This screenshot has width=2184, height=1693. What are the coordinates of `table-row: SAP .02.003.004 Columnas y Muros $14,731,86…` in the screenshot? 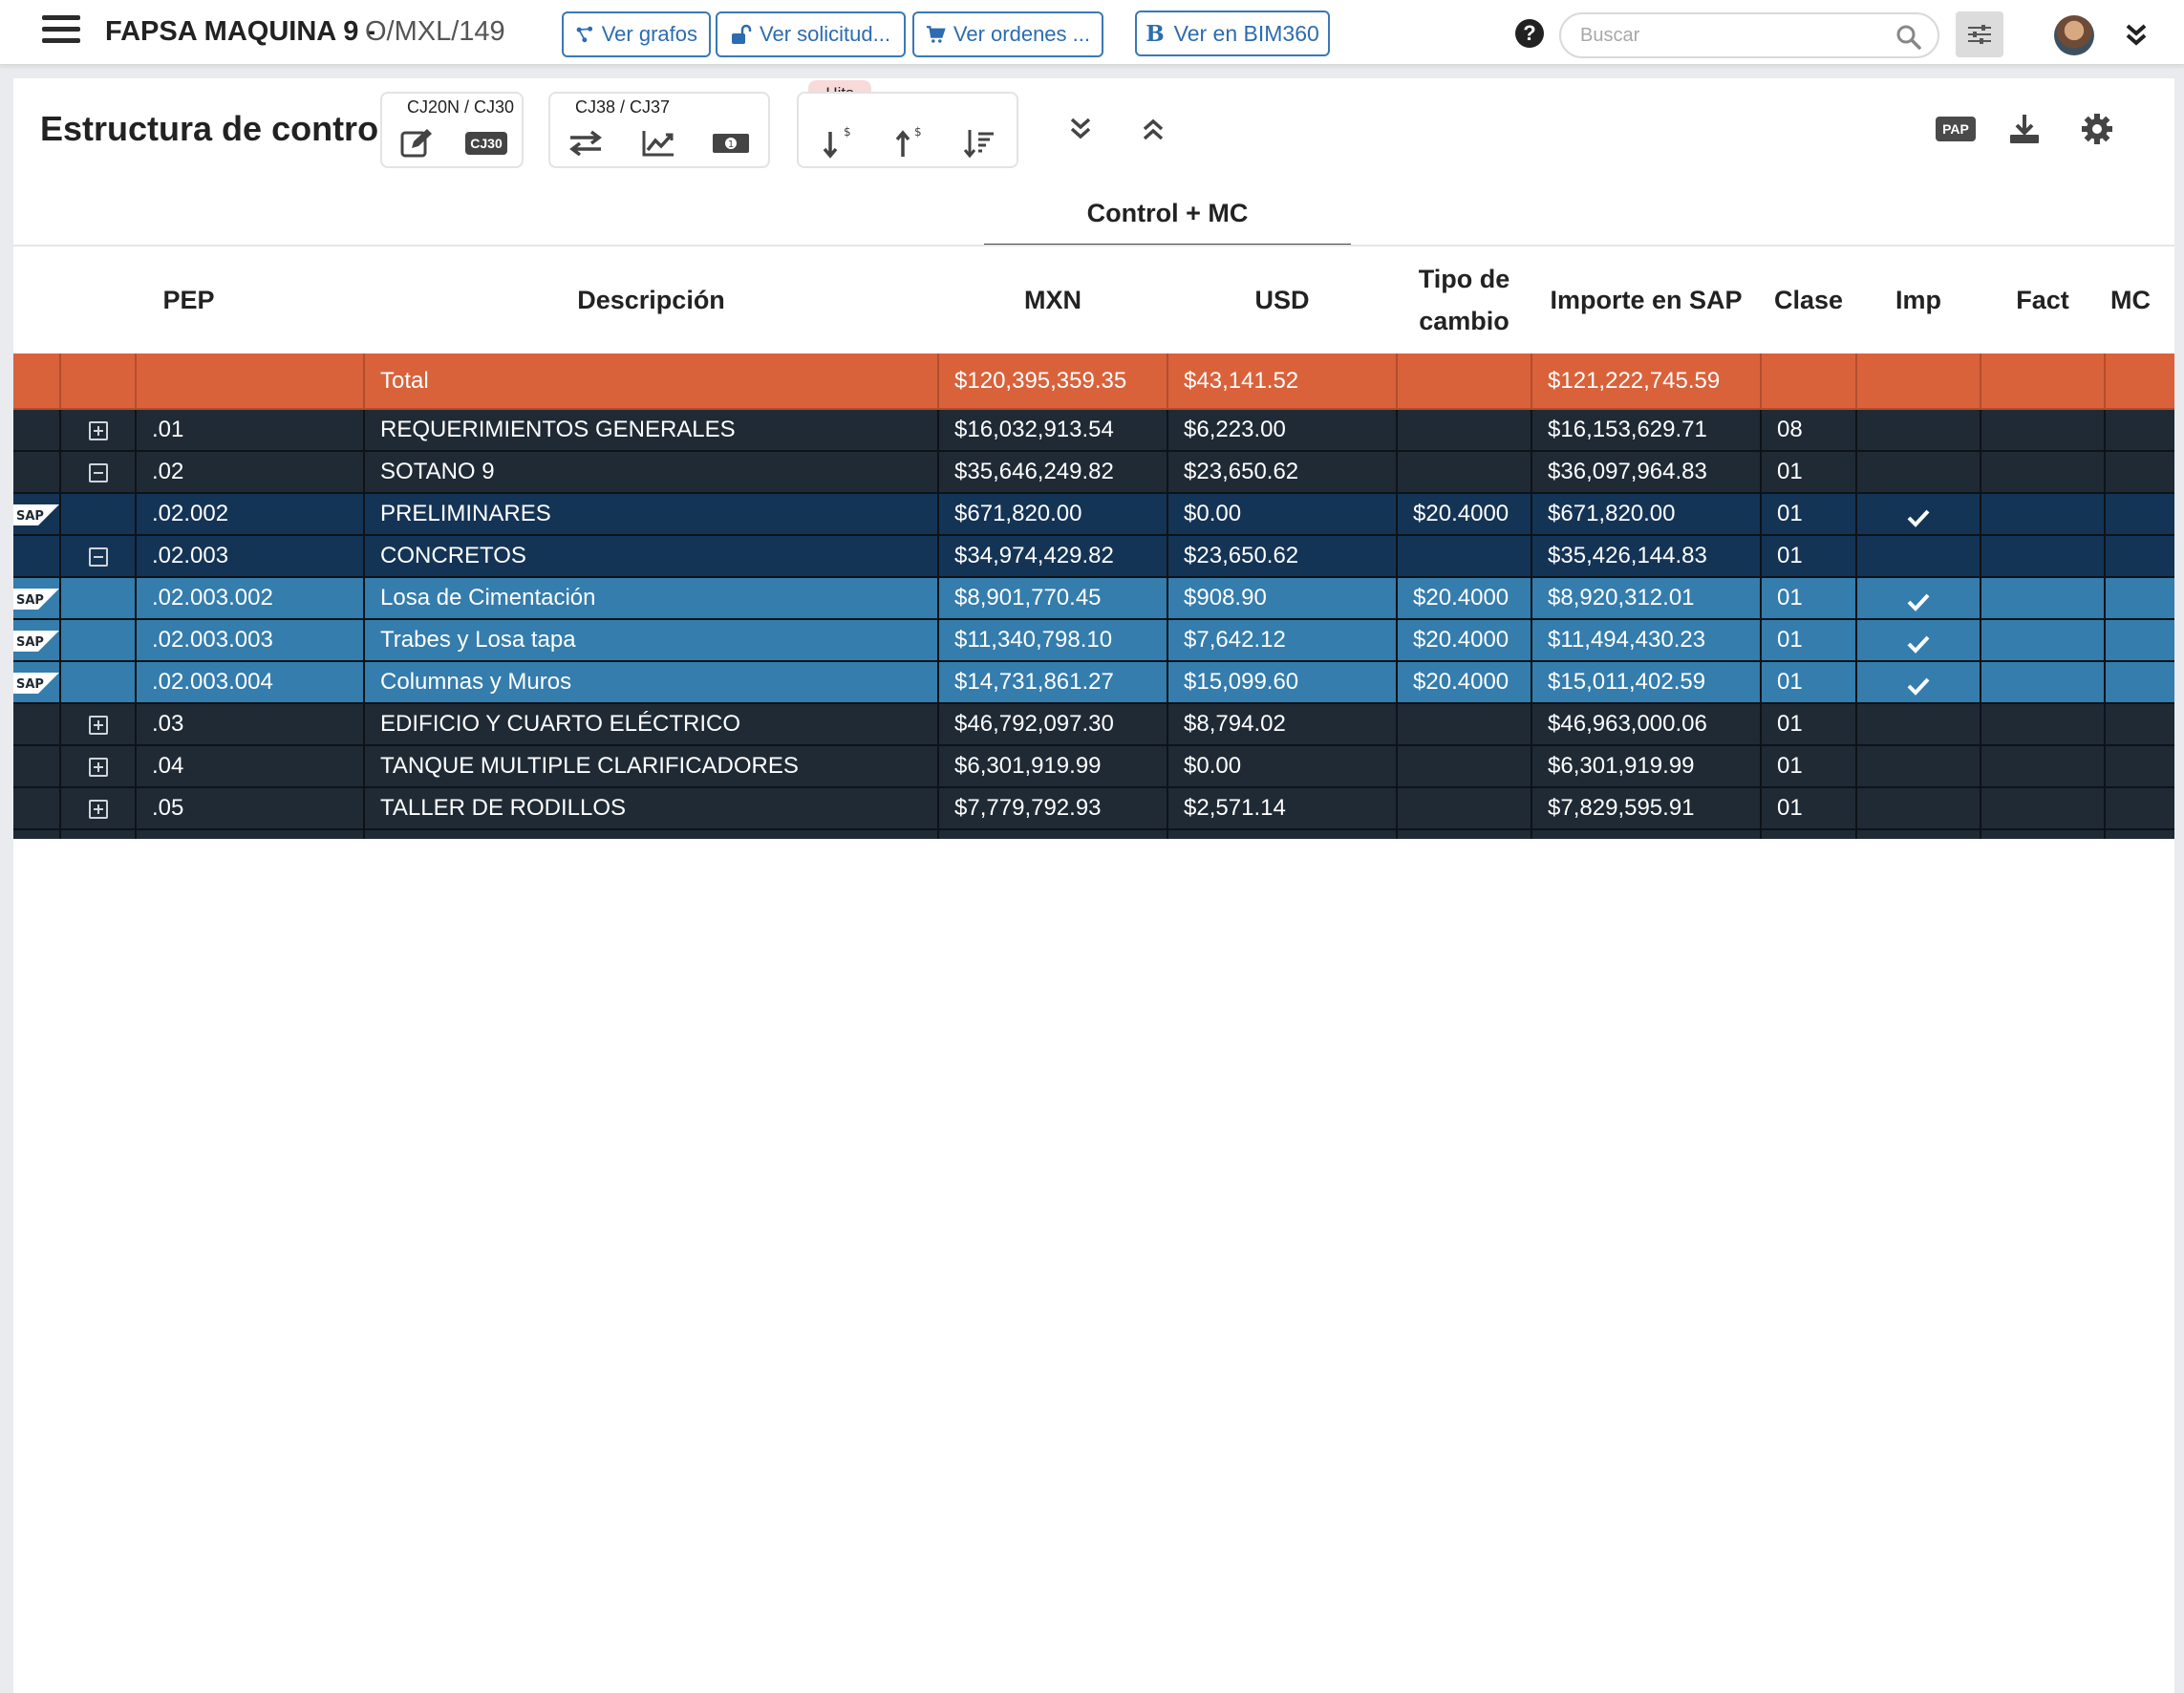 It's located at (1094, 683).